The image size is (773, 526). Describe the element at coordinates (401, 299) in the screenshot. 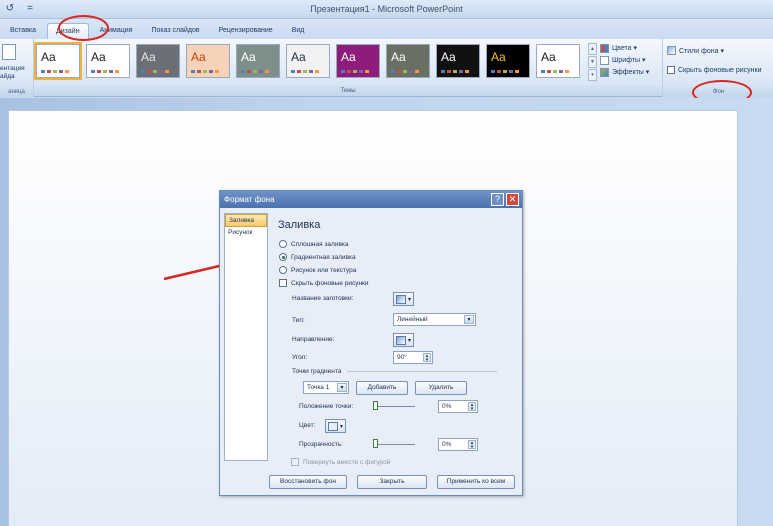

I see `preset-swatch-icon` at that location.